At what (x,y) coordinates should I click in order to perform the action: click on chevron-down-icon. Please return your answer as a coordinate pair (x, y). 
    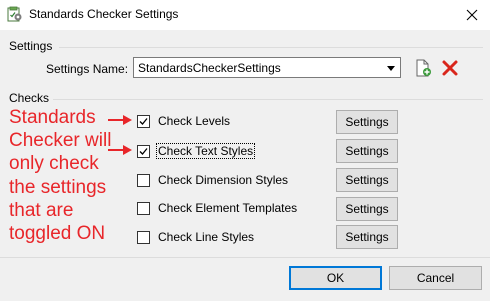
    Looking at the image, I should click on (391, 68).